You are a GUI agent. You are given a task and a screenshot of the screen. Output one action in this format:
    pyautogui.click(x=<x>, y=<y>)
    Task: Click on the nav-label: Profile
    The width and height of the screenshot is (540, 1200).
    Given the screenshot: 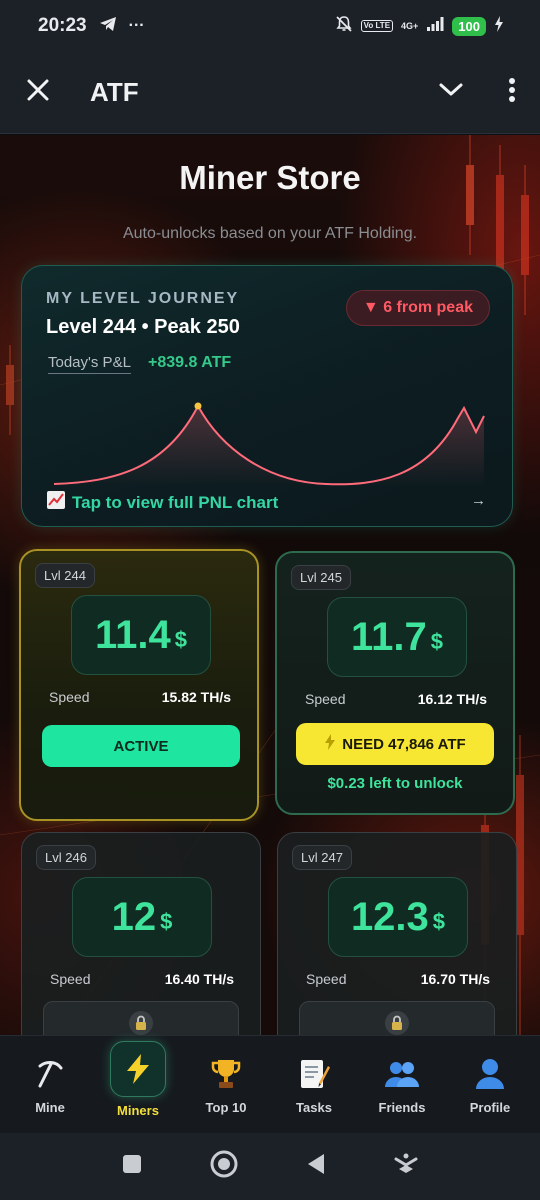 What is the action you would take?
    pyautogui.click(x=490, y=1107)
    